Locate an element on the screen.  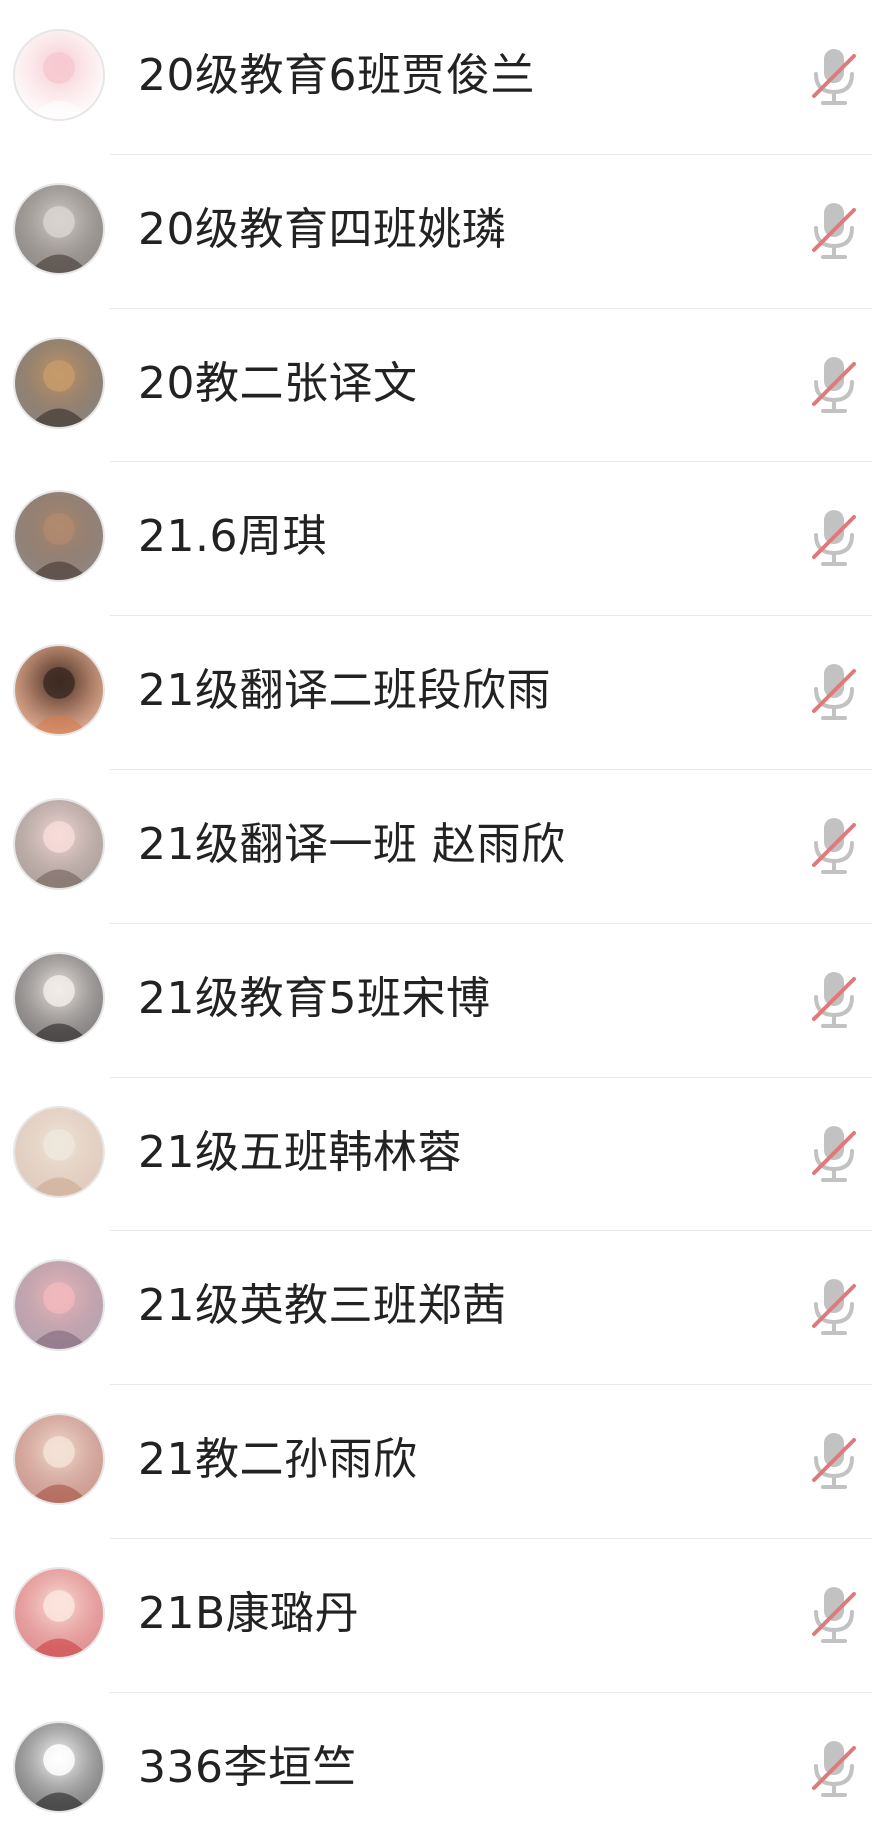
street-photo-avatar is located at coordinates (59, 536).